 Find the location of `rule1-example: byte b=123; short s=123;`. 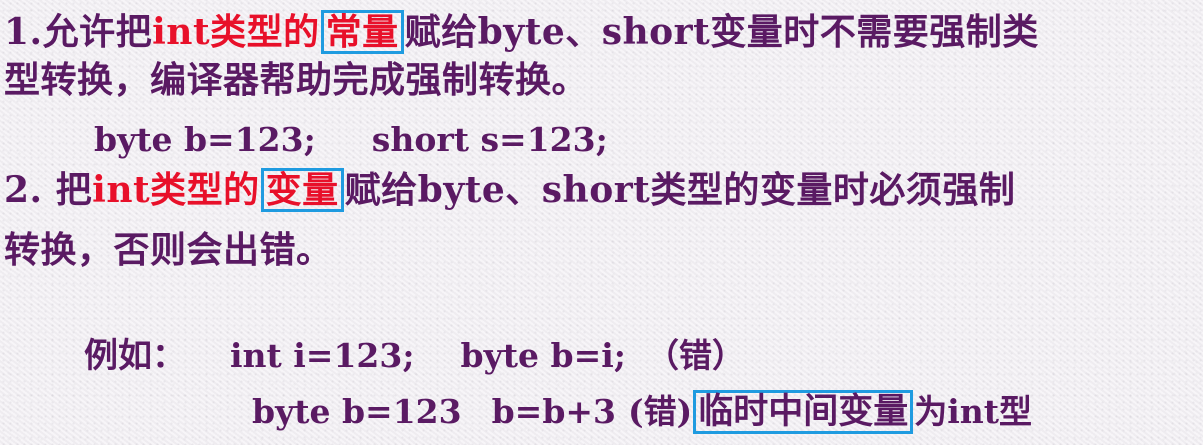

rule1-example: byte b=123; short s=123; is located at coordinates (351, 140).